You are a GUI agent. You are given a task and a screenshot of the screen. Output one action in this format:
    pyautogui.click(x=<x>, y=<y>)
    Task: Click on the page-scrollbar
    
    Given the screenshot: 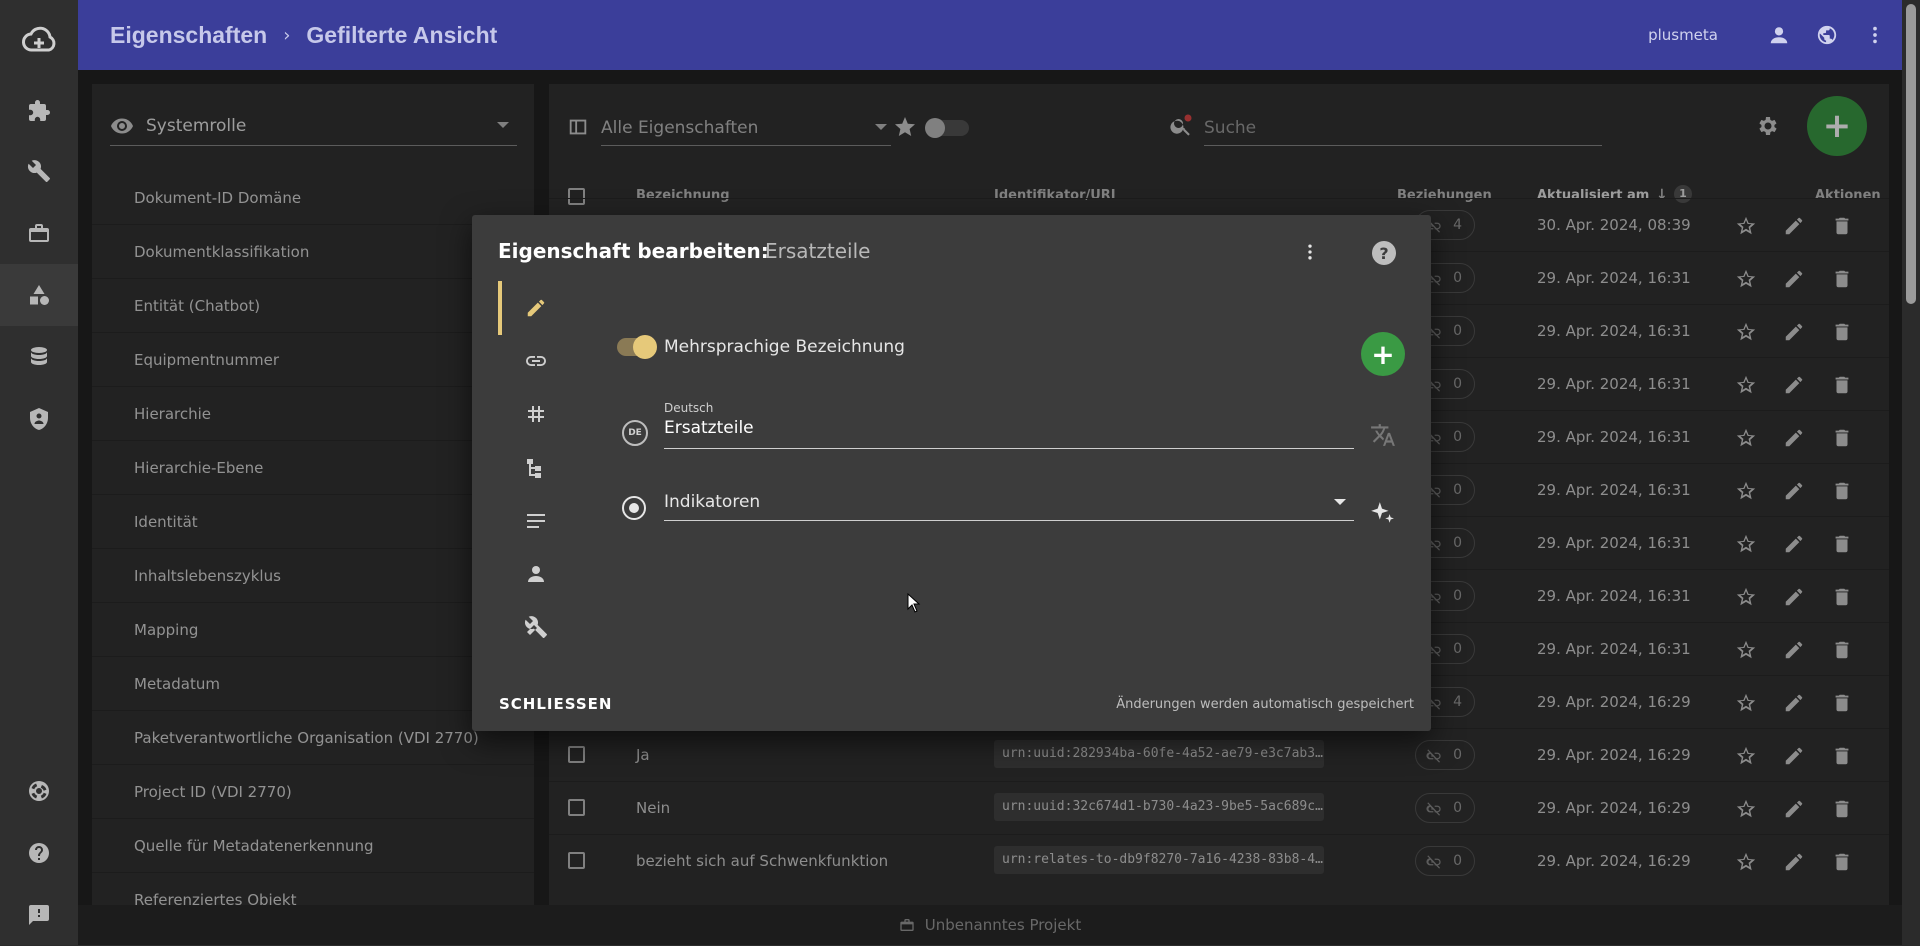 What is the action you would take?
    pyautogui.click(x=1911, y=472)
    